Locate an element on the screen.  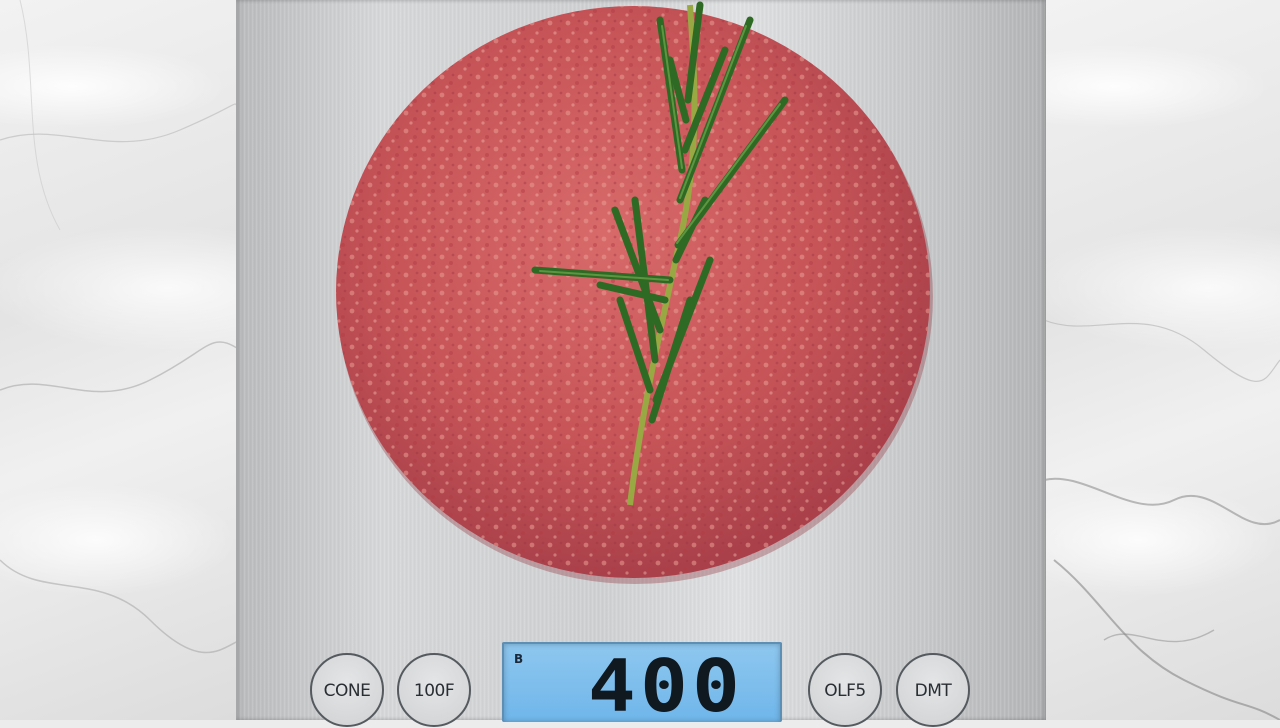
scale-lcd-display: B 400 is located at coordinates (642, 684).